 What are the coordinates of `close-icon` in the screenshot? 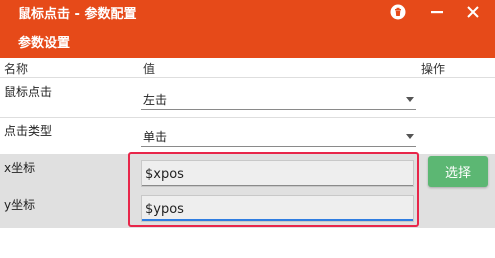 It's located at (473, 12).